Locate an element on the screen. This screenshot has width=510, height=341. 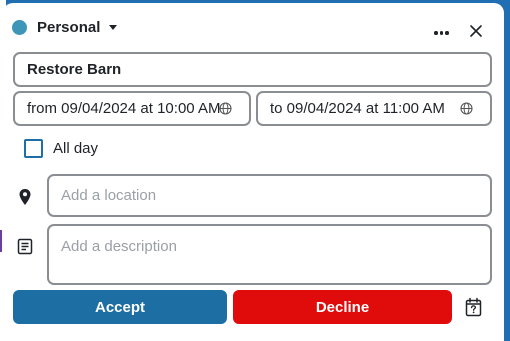
calendar-name: Personal is located at coordinates (69, 27).